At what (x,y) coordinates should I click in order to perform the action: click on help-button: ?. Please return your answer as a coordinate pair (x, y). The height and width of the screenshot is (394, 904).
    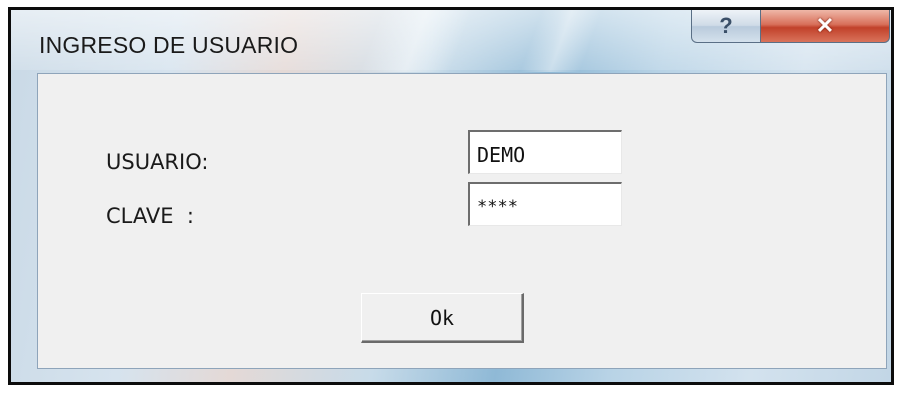
    Looking at the image, I should click on (726, 26).